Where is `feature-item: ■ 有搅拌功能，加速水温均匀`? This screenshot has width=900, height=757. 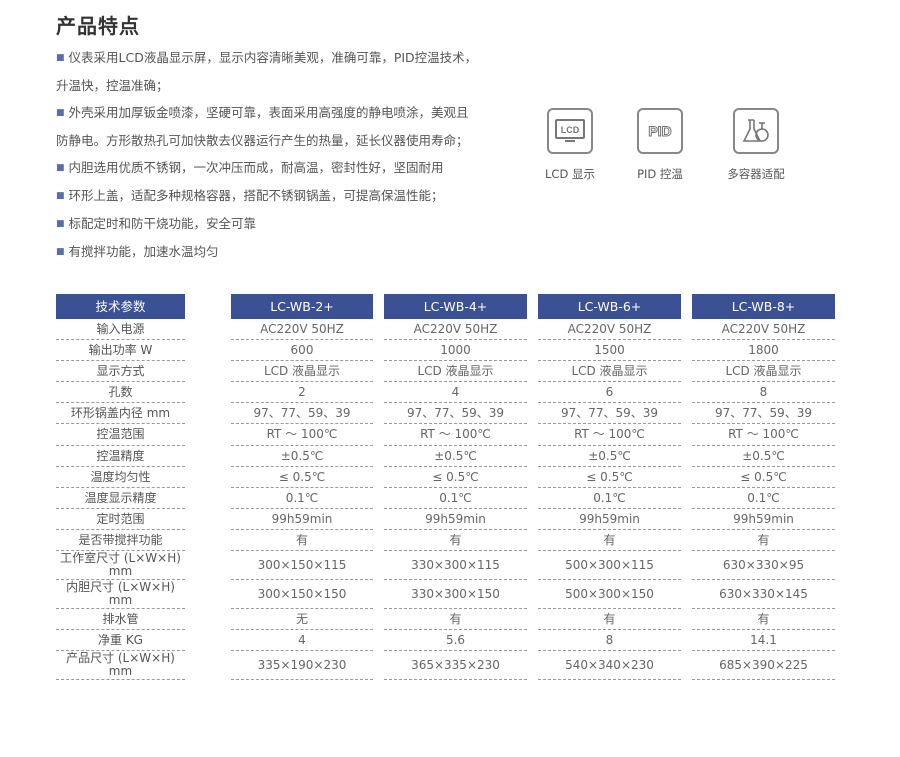
feature-item: ■ 有搅拌功能，加速水温均匀 is located at coordinates (281, 252).